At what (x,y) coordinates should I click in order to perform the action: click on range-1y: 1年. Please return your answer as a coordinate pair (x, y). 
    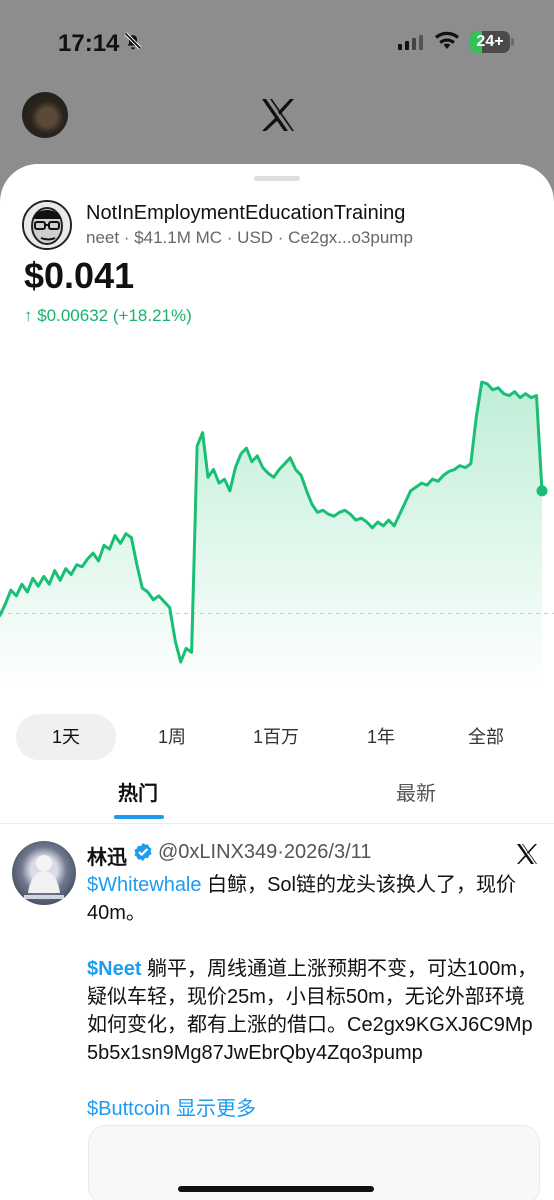
    Looking at the image, I should click on (381, 737).